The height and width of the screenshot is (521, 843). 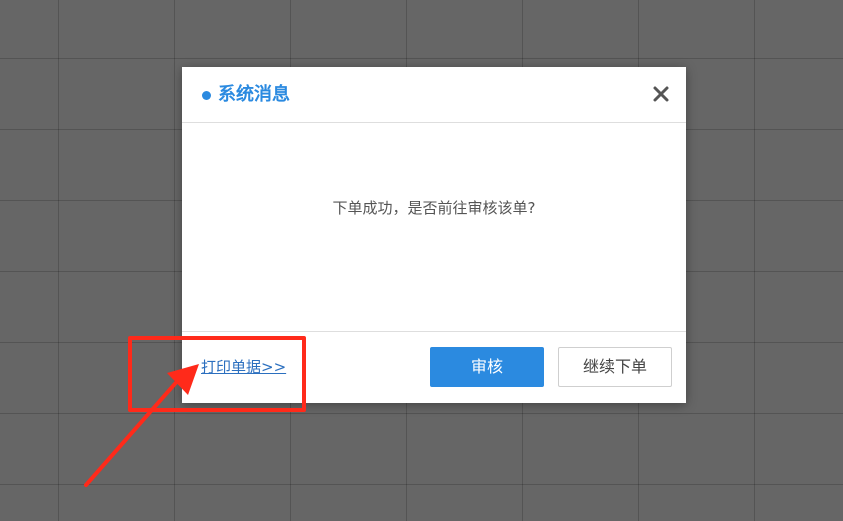 What do you see at coordinates (141, 425) in the screenshot?
I see `annotation-arrow-icon` at bounding box center [141, 425].